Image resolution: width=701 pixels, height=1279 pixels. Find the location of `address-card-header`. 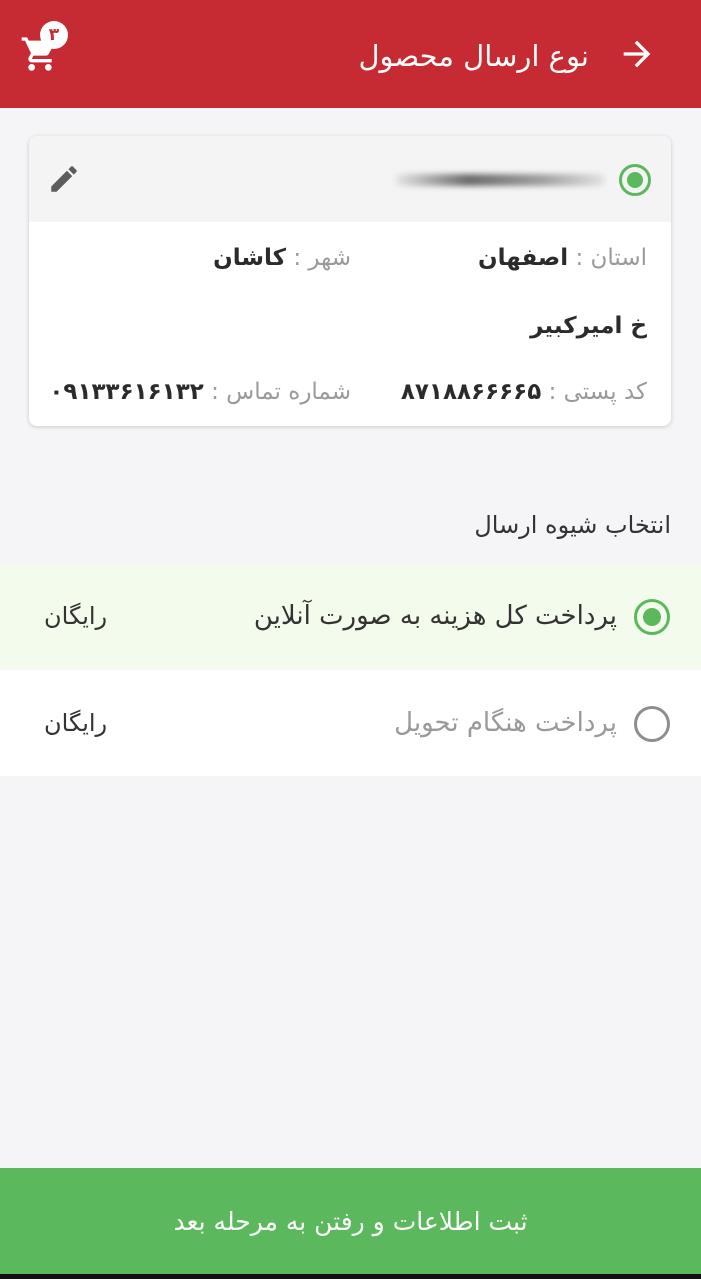

address-card-header is located at coordinates (350, 179).